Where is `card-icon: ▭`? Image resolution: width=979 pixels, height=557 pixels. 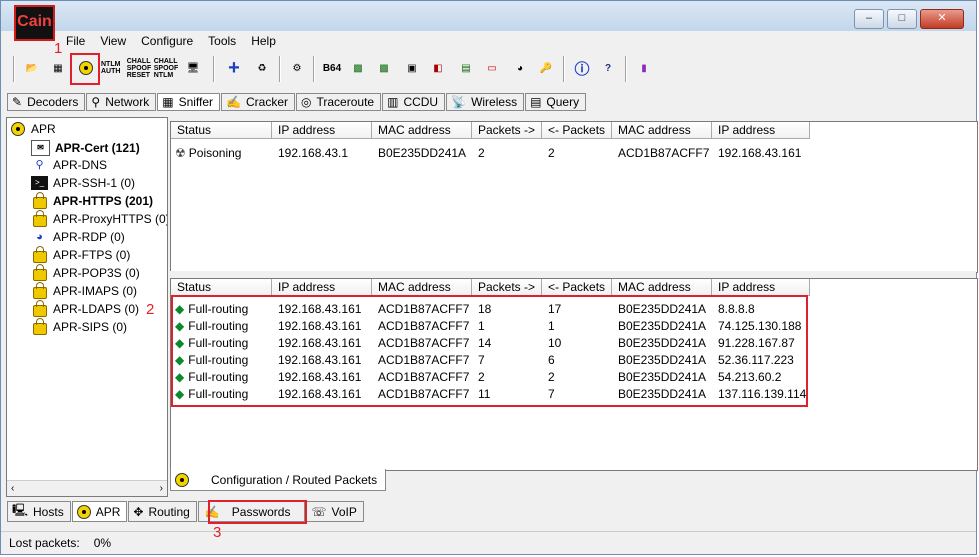 card-icon: ▭ is located at coordinates (492, 68).